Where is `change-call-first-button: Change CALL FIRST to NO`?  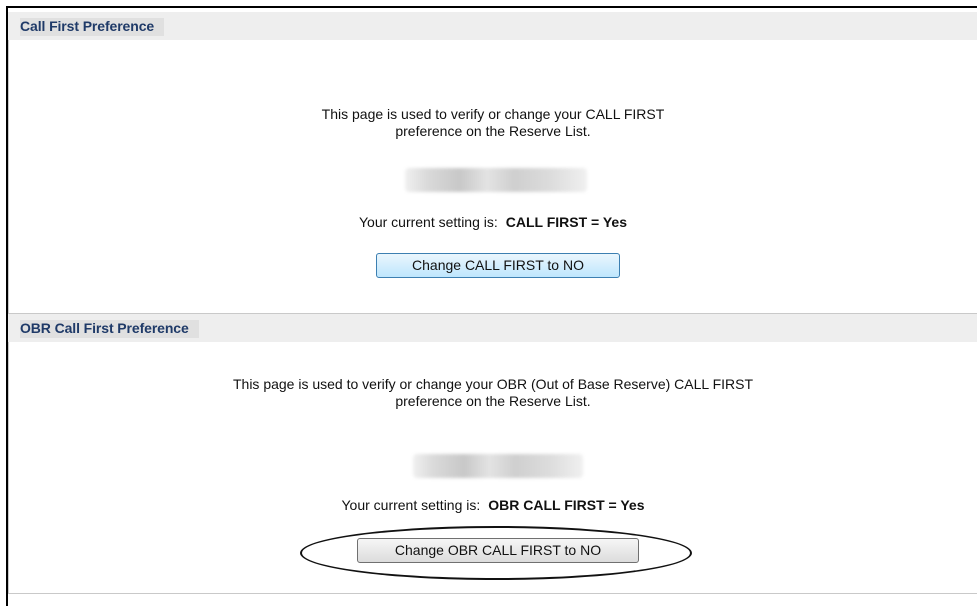 change-call-first-button: Change CALL FIRST to NO is located at coordinates (498, 265).